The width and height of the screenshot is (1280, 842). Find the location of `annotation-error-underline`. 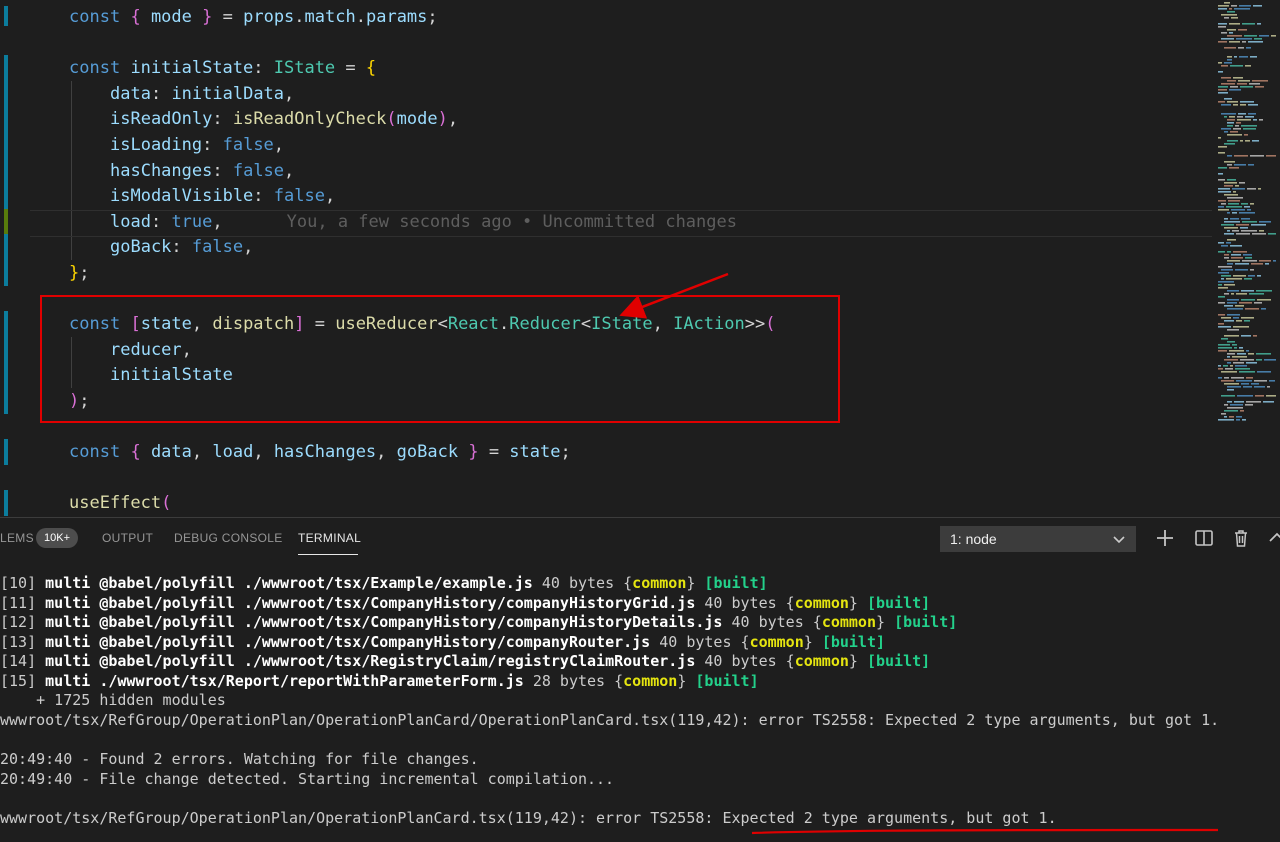

annotation-error-underline is located at coordinates (985, 831).